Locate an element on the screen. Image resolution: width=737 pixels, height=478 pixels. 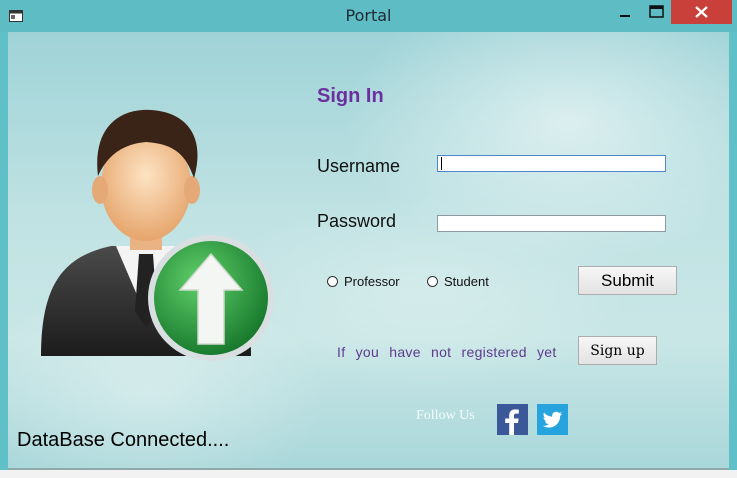
register-prompt: If you have not registered yet is located at coordinates (447, 352).